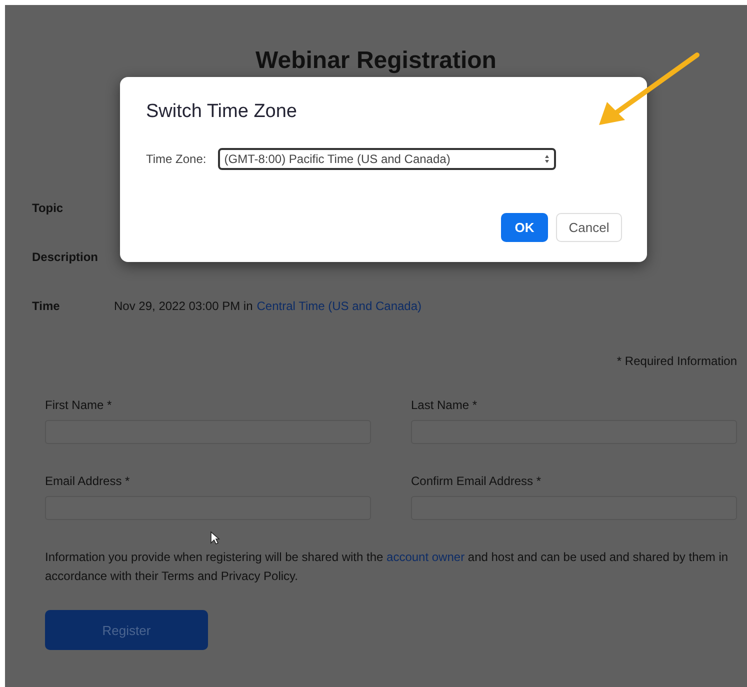 This screenshot has height=687, width=747. I want to click on detail-label: Time, so click(46, 305).